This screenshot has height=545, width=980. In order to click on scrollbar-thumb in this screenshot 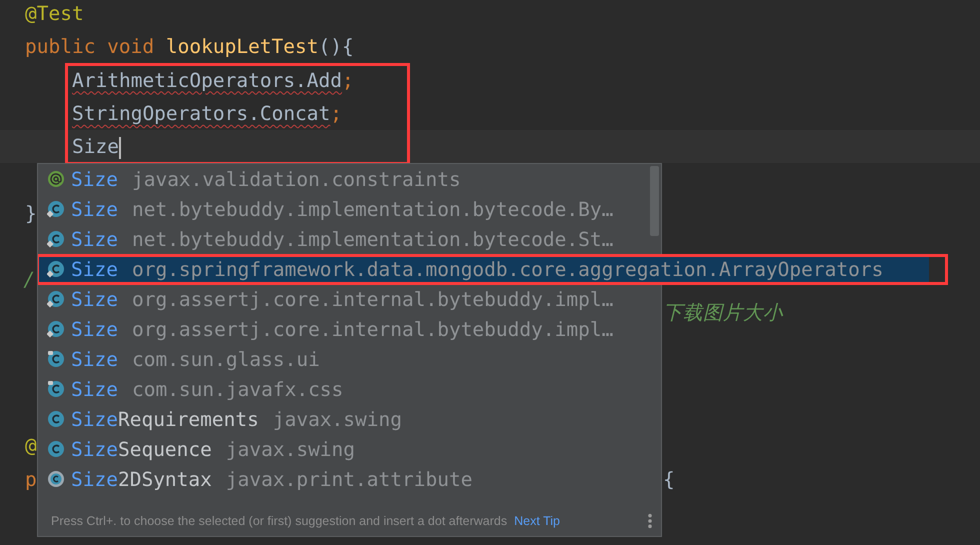, I will do `click(654, 201)`.